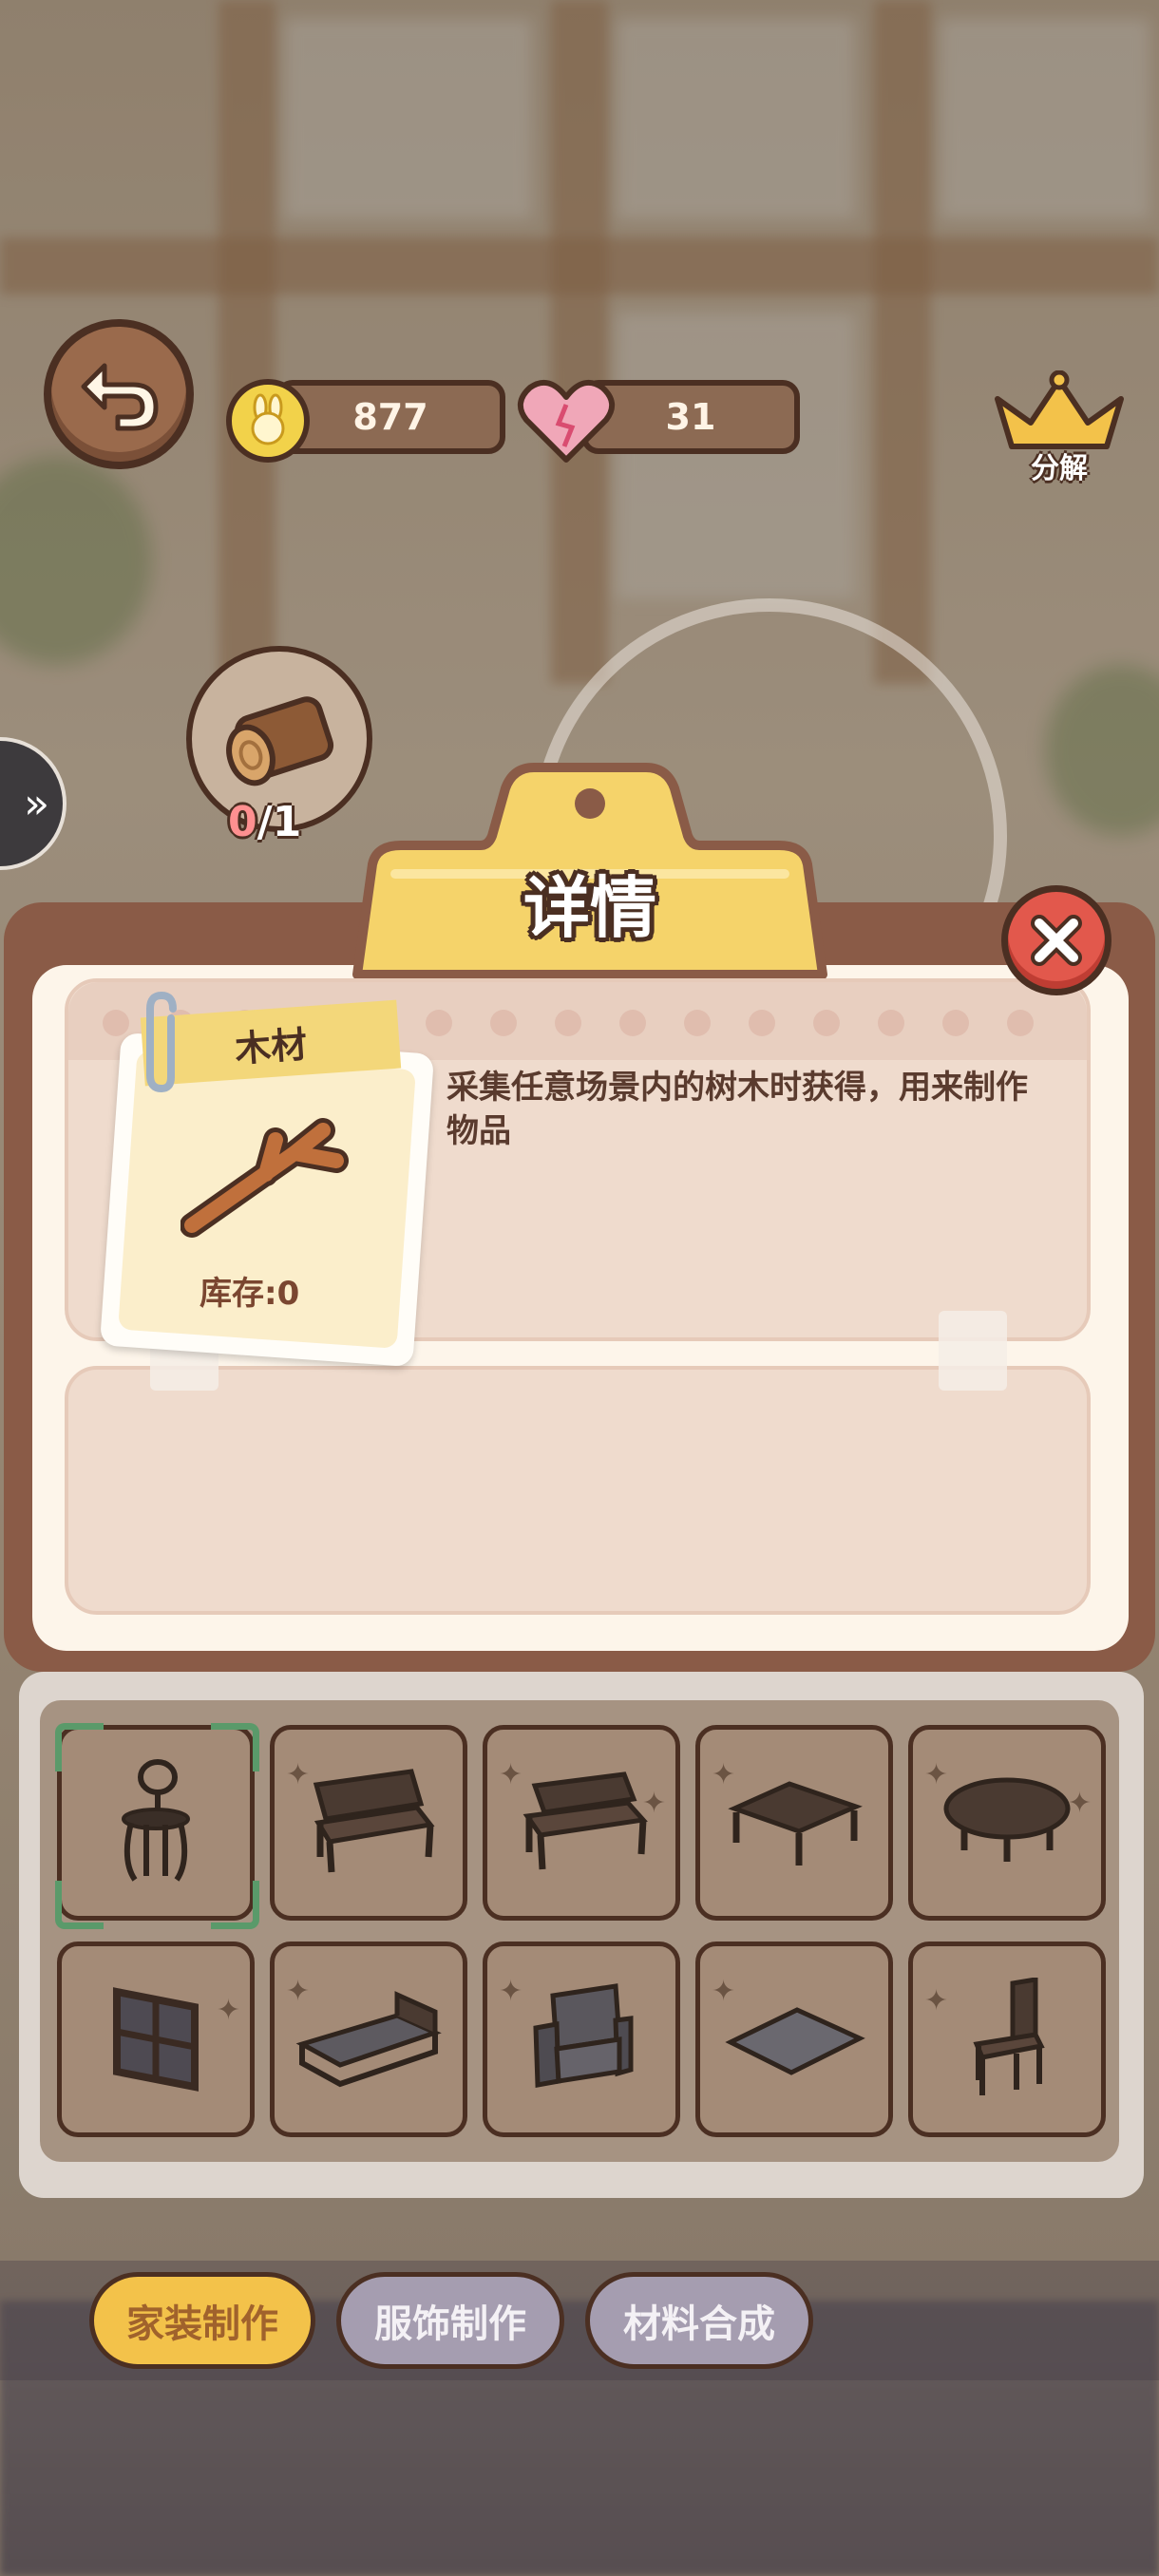 This screenshot has width=1159, height=2576. I want to click on furniture-slot-wooden-chair: ✦, so click(1007, 2039).